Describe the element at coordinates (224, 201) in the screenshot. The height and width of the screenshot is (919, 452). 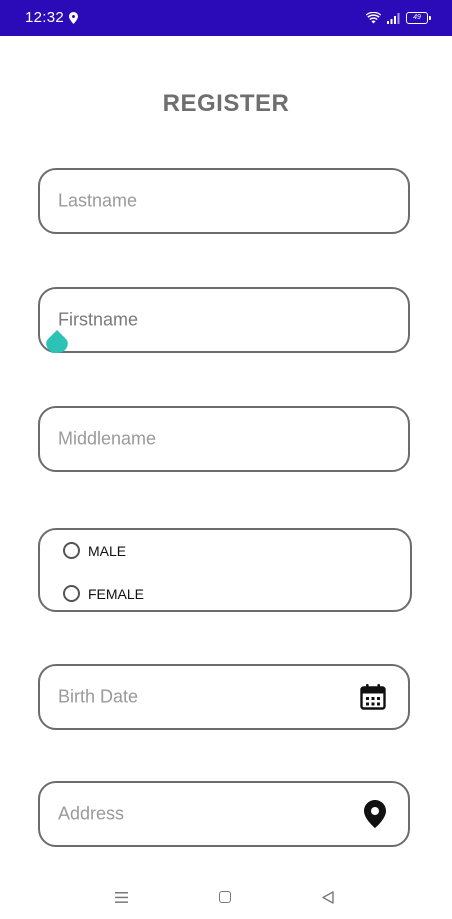
I see `lastname-field: Lastname` at that location.